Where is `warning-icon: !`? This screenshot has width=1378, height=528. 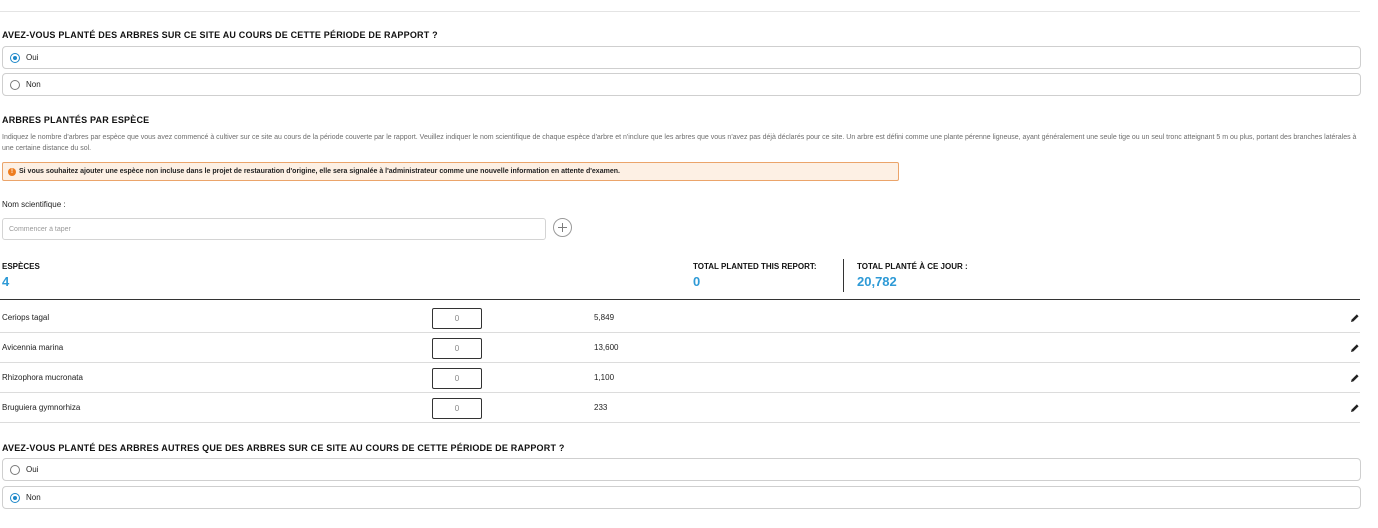
warning-icon: ! is located at coordinates (12, 171).